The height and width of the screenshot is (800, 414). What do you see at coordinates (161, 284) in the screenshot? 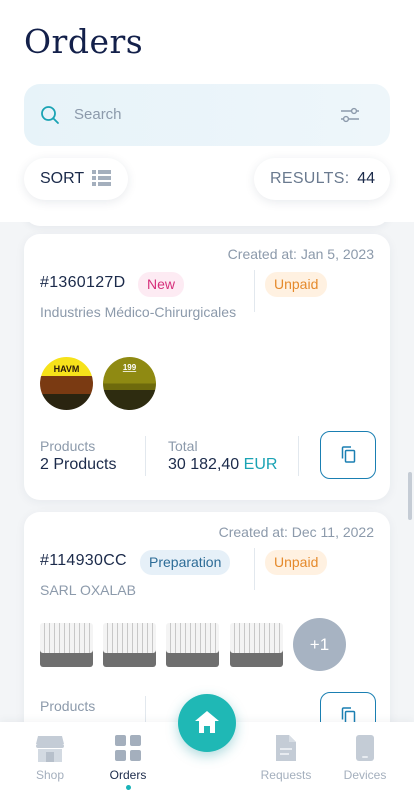
I see `status-badge: New` at bounding box center [161, 284].